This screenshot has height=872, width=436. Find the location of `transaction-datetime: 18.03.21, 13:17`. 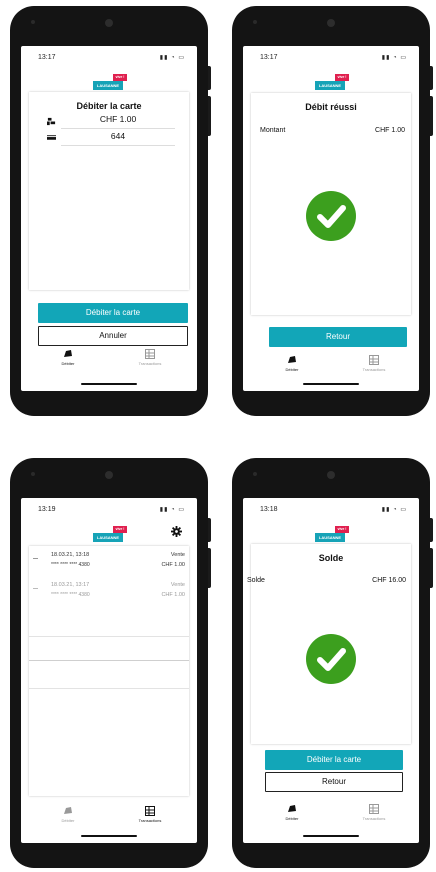

transaction-datetime: 18.03.21, 13:17 is located at coordinates (70, 585).